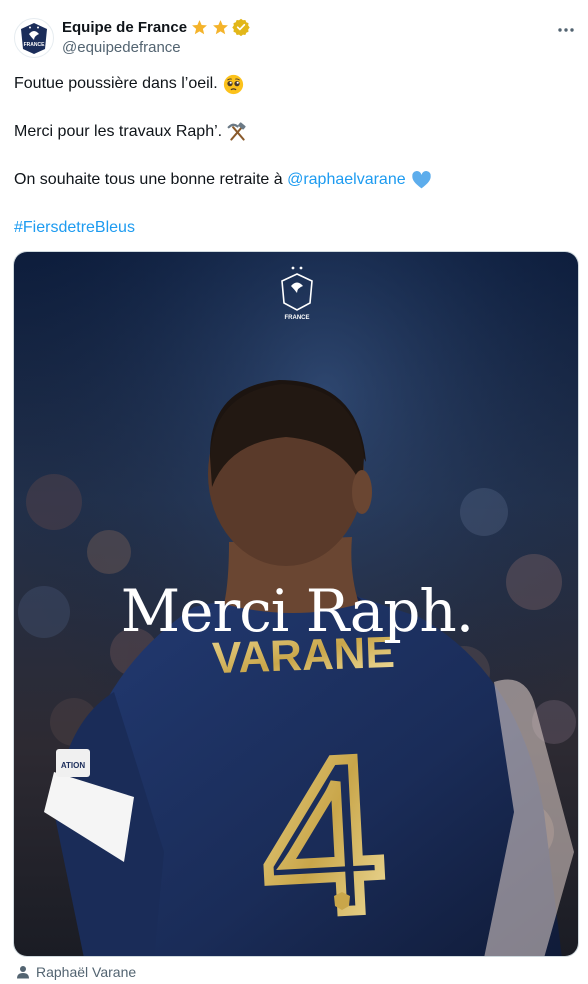 This screenshot has height=984, width=588. I want to click on verified-icon, so click(241, 27).